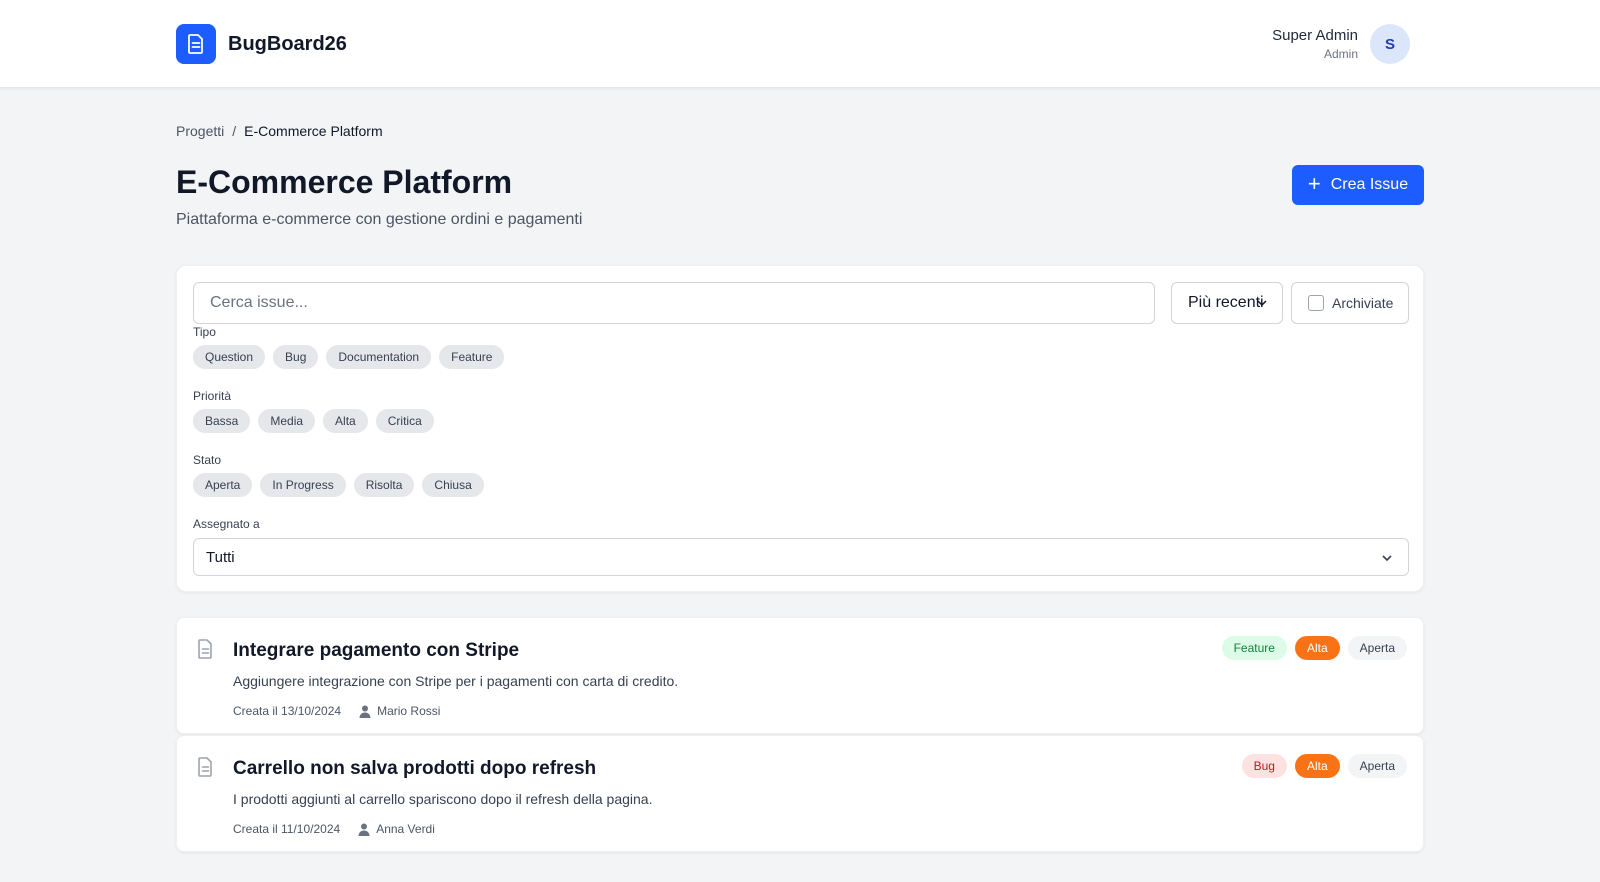 This screenshot has height=882, width=1600. I want to click on issue-meta: Creata il 13/10/2024 Mario Rossi, so click(336, 711).